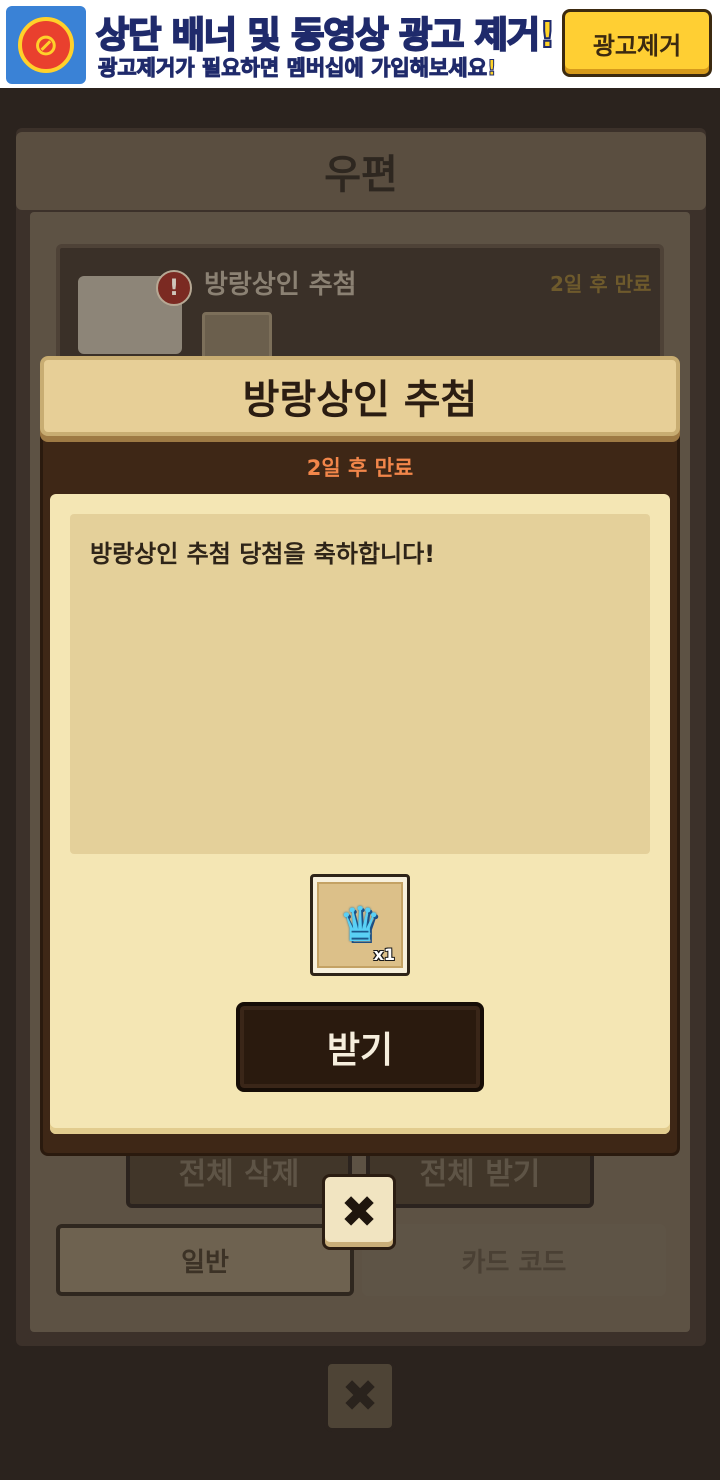 The height and width of the screenshot is (1480, 720). Describe the element at coordinates (360, 1050) in the screenshot. I see `receive-button-label: 받기` at that location.